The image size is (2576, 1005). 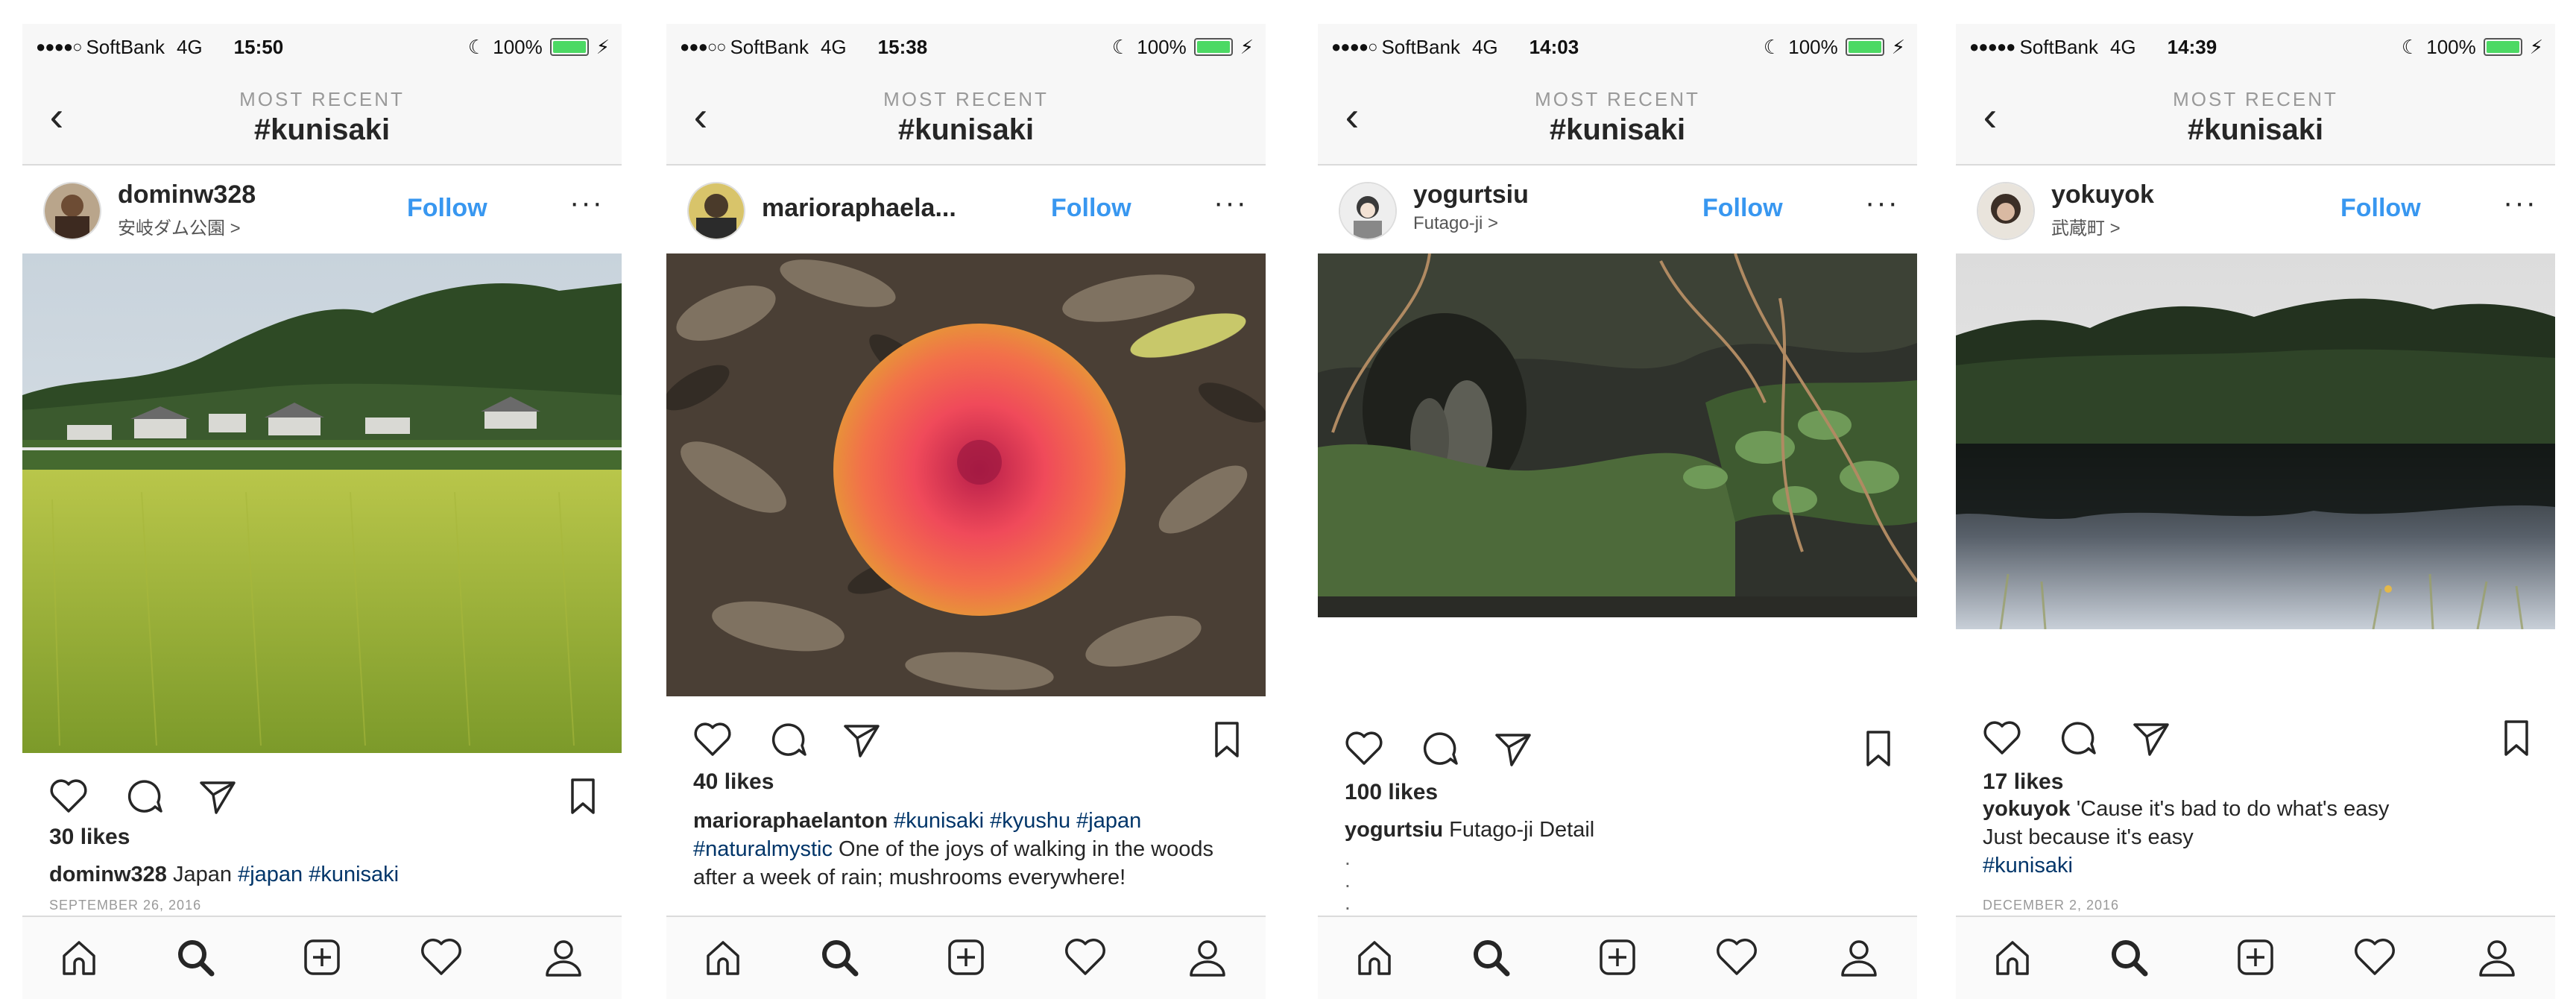 What do you see at coordinates (1394, 830) in the screenshot?
I see `caption-username: yogurtsiu` at bounding box center [1394, 830].